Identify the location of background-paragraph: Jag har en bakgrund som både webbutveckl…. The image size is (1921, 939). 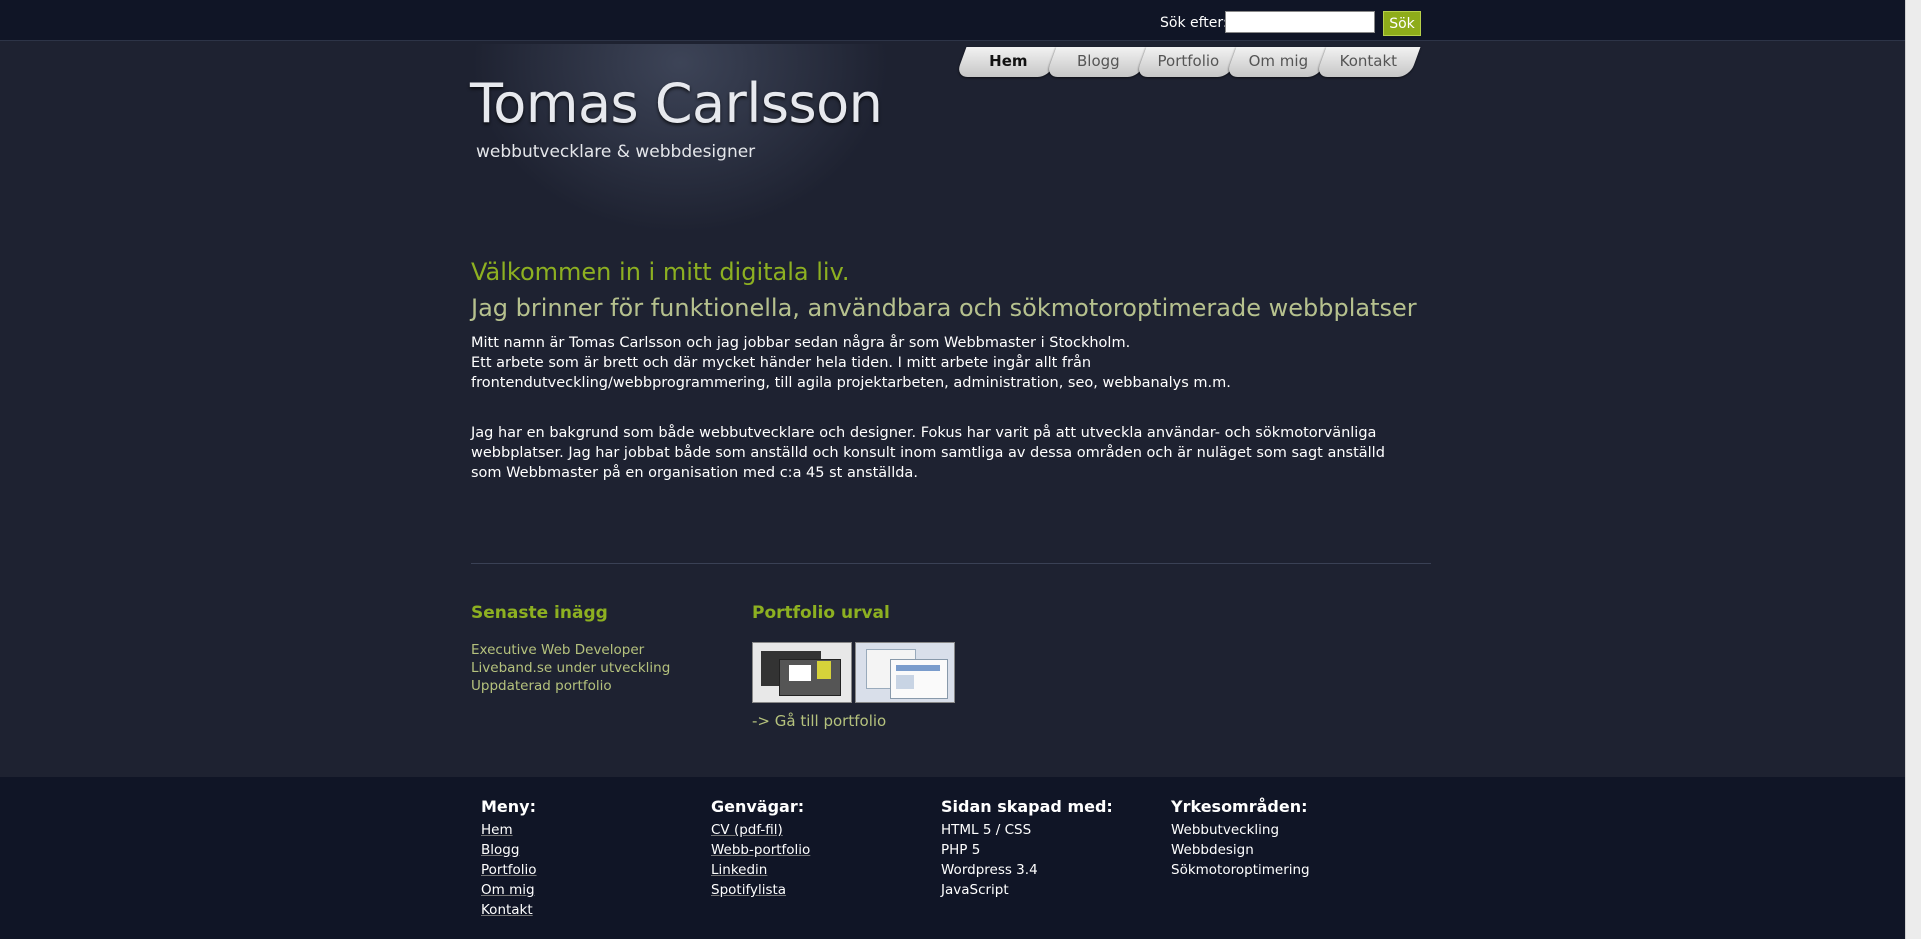
(928, 453).